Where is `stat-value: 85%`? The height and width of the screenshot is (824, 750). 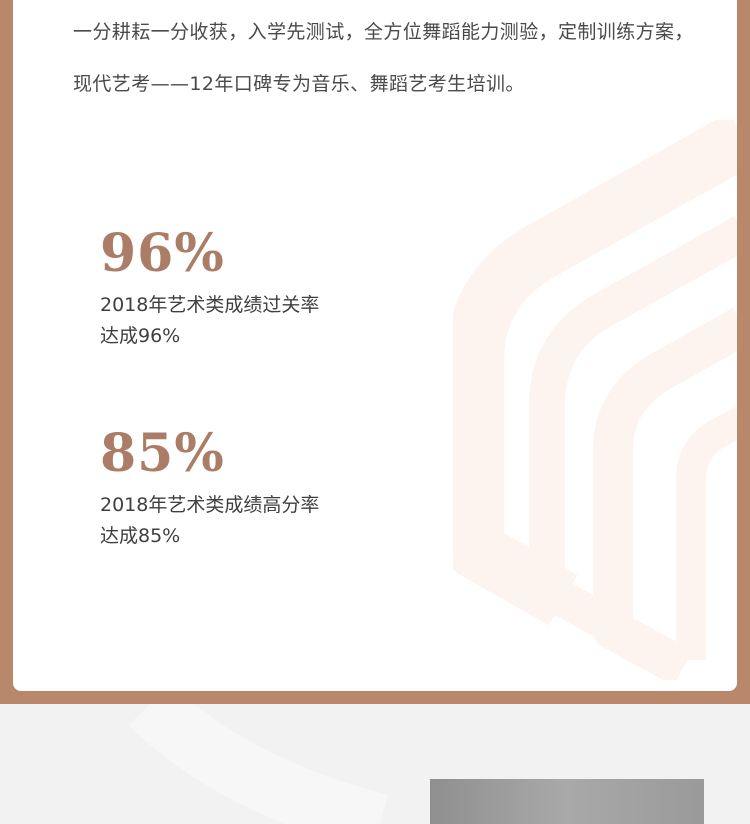
stat-value: 85% is located at coordinates (162, 453).